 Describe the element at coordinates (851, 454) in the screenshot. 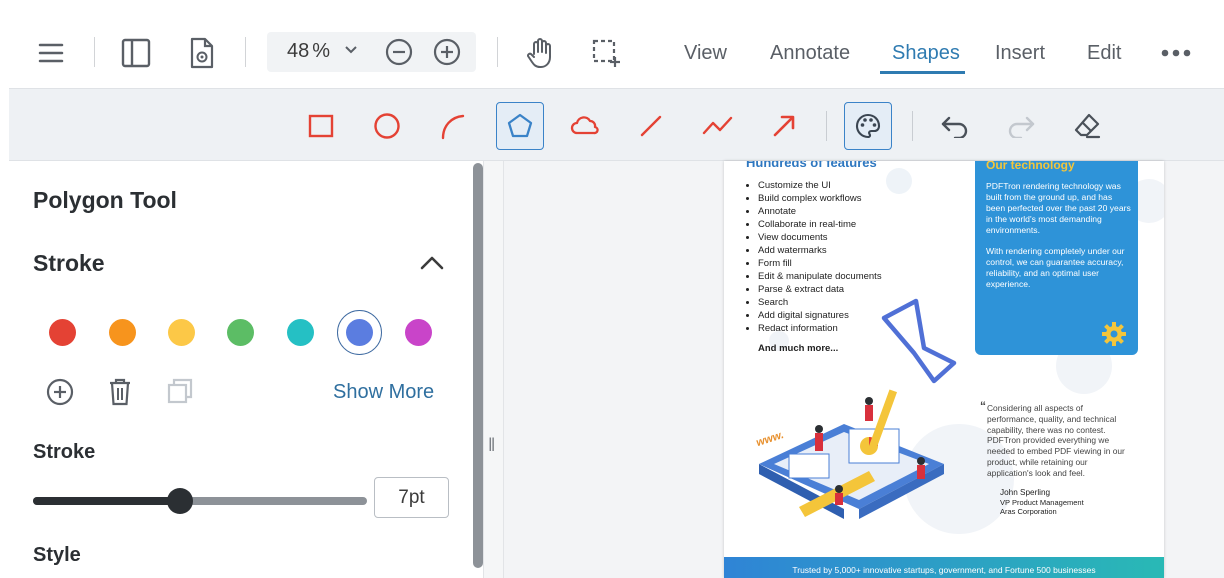

I see `team-illustration` at that location.